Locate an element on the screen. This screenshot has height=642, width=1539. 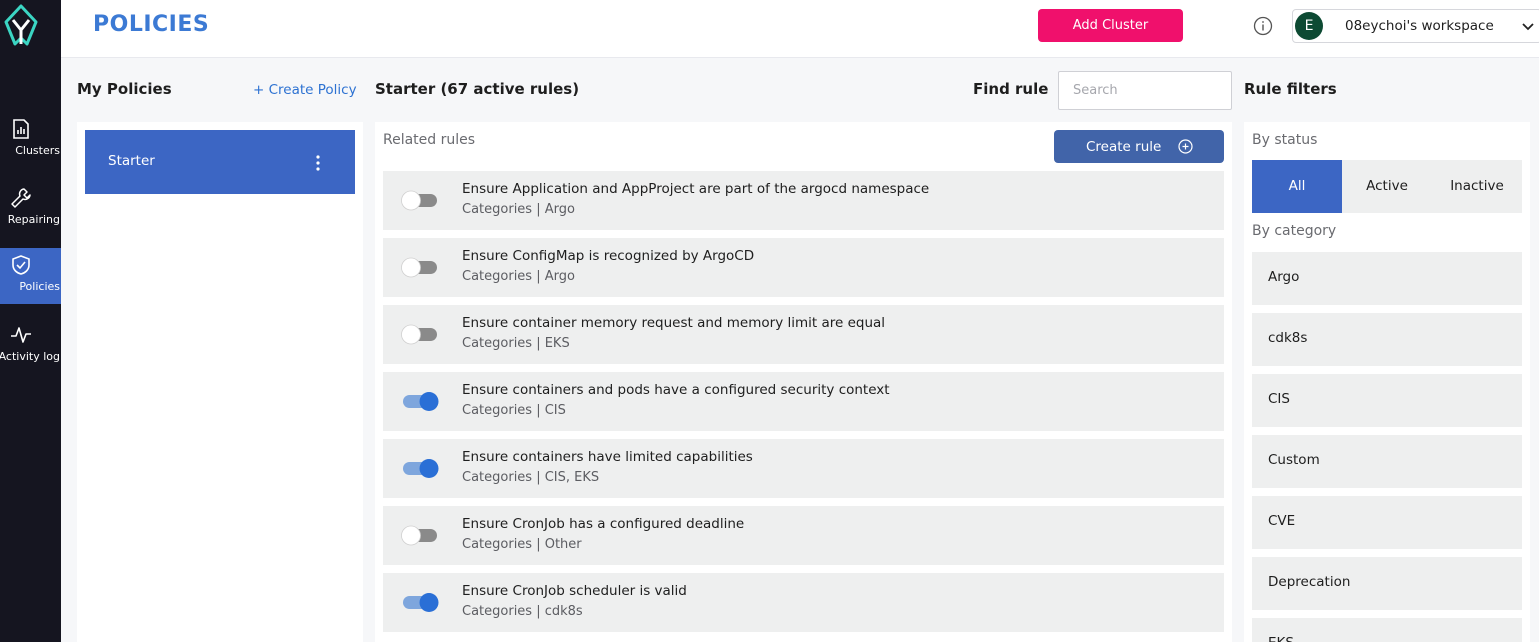
logo-icon is located at coordinates (21, 26).